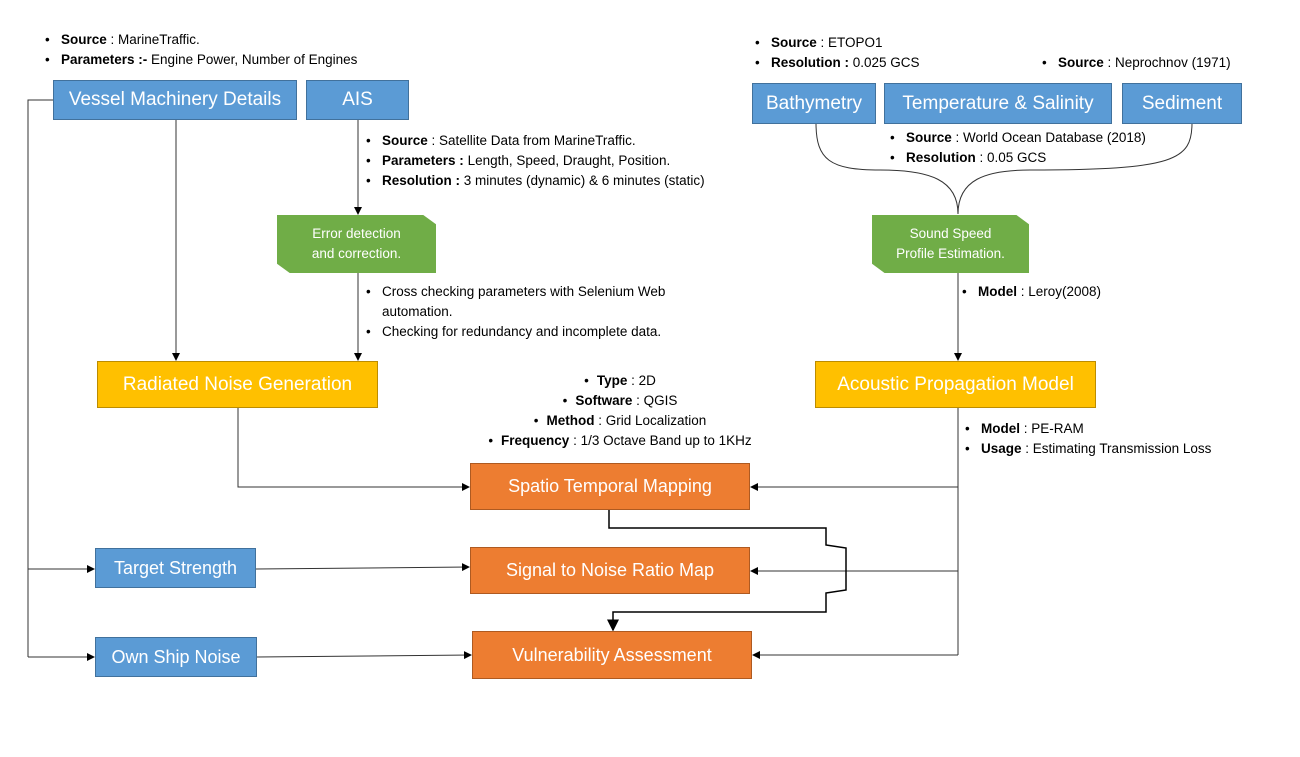 The image size is (1300, 757). What do you see at coordinates (950, 244) in the screenshot?
I see `sound-speed-box: Sound Speed Profile Estimation.` at bounding box center [950, 244].